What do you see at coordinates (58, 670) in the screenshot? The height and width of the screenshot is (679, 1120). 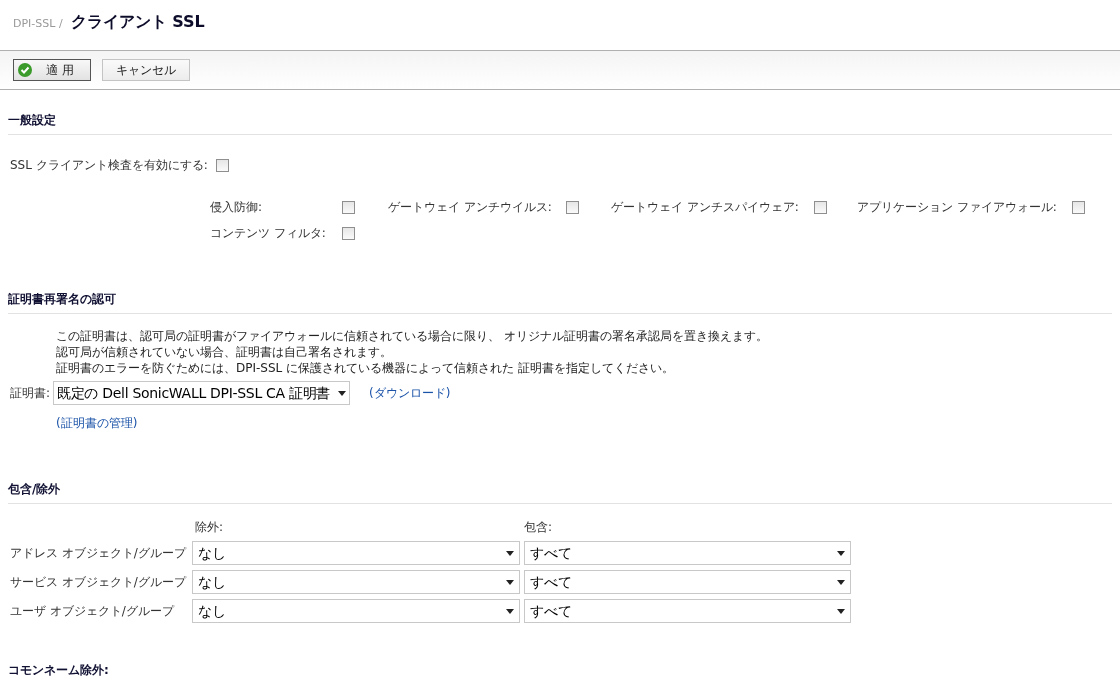 I see `section-heading: コモンネーム除外:` at bounding box center [58, 670].